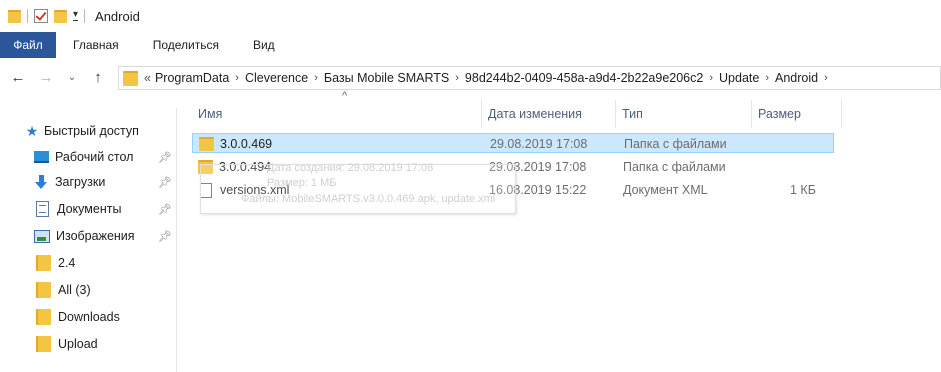 The image size is (941, 372). What do you see at coordinates (89, 209) in the screenshot?
I see `sidebar-item-label: Документы` at bounding box center [89, 209].